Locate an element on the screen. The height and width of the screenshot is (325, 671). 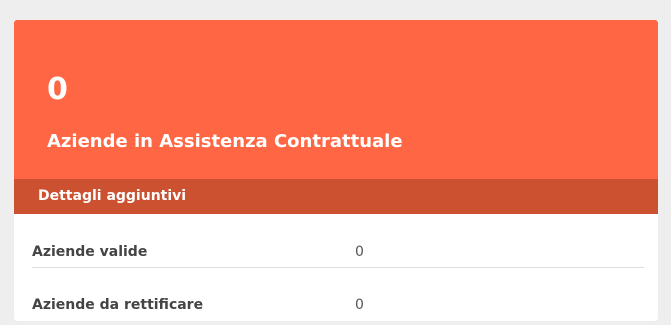
detail-row-to-correct: Aziende da rettificare 0 is located at coordinates (336, 301).